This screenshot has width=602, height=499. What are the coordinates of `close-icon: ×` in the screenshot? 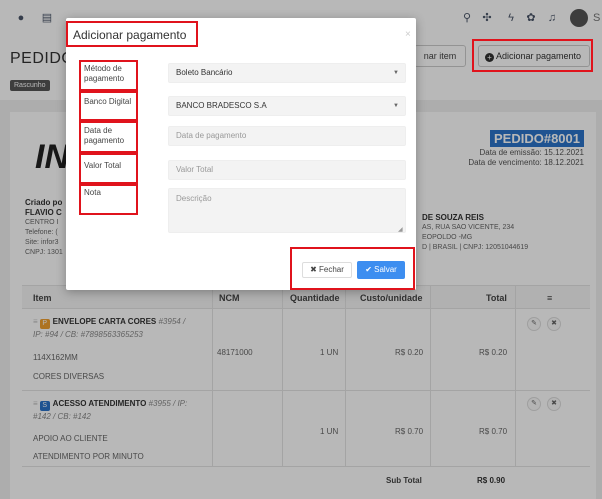 It's located at (408, 34).